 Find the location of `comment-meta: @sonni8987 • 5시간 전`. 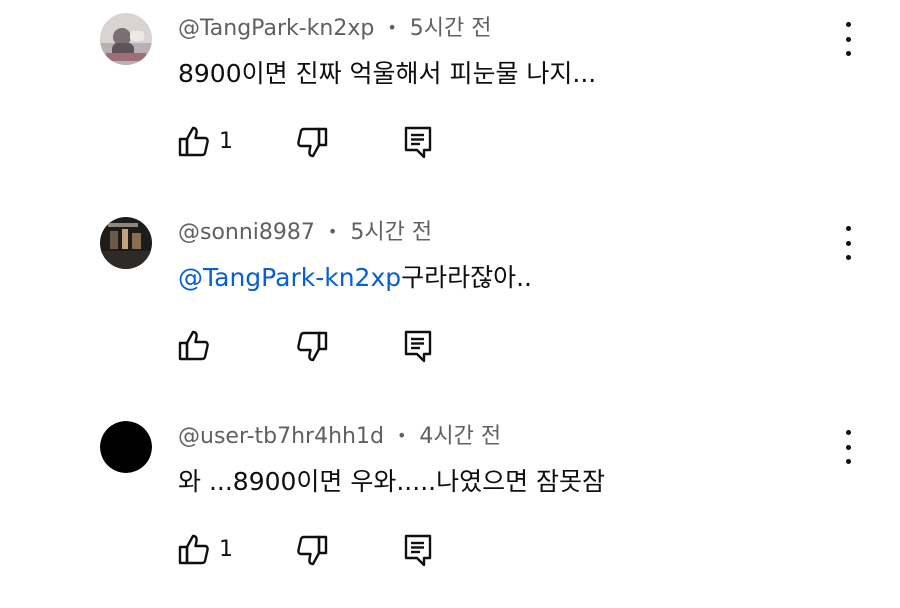

comment-meta: @sonni8987 • 5시간 전 is located at coordinates (305, 233).